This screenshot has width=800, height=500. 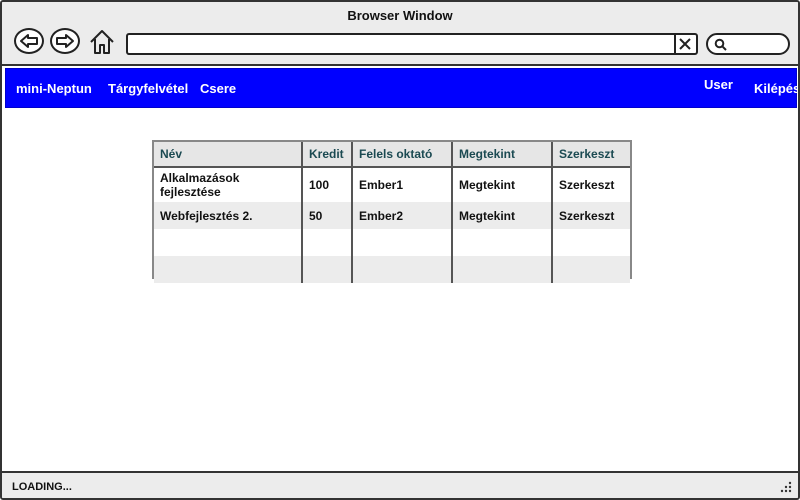 What do you see at coordinates (326, 215) in the screenshot?
I see `cell-kredit: 50` at bounding box center [326, 215].